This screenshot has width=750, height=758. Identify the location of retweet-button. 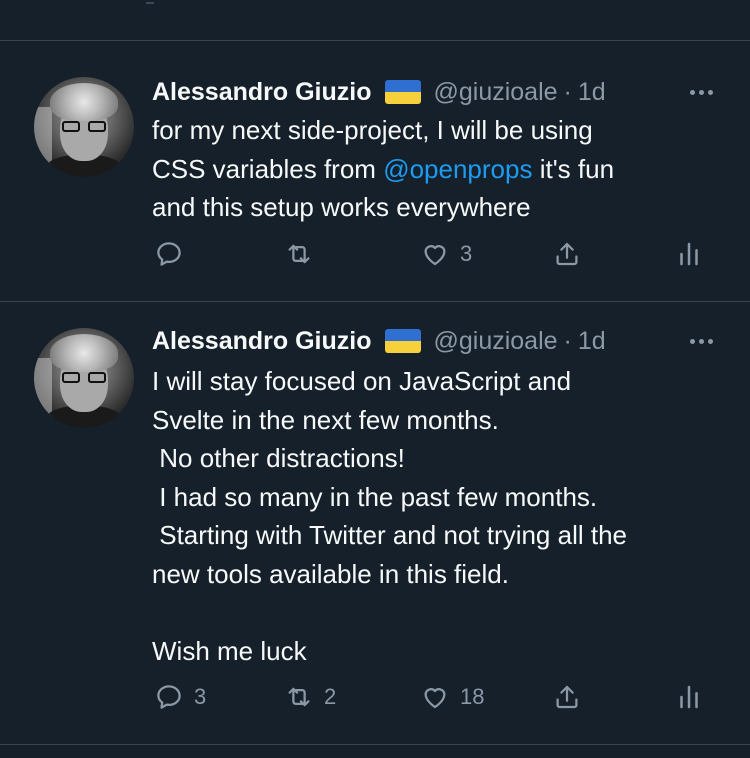
(304, 254).